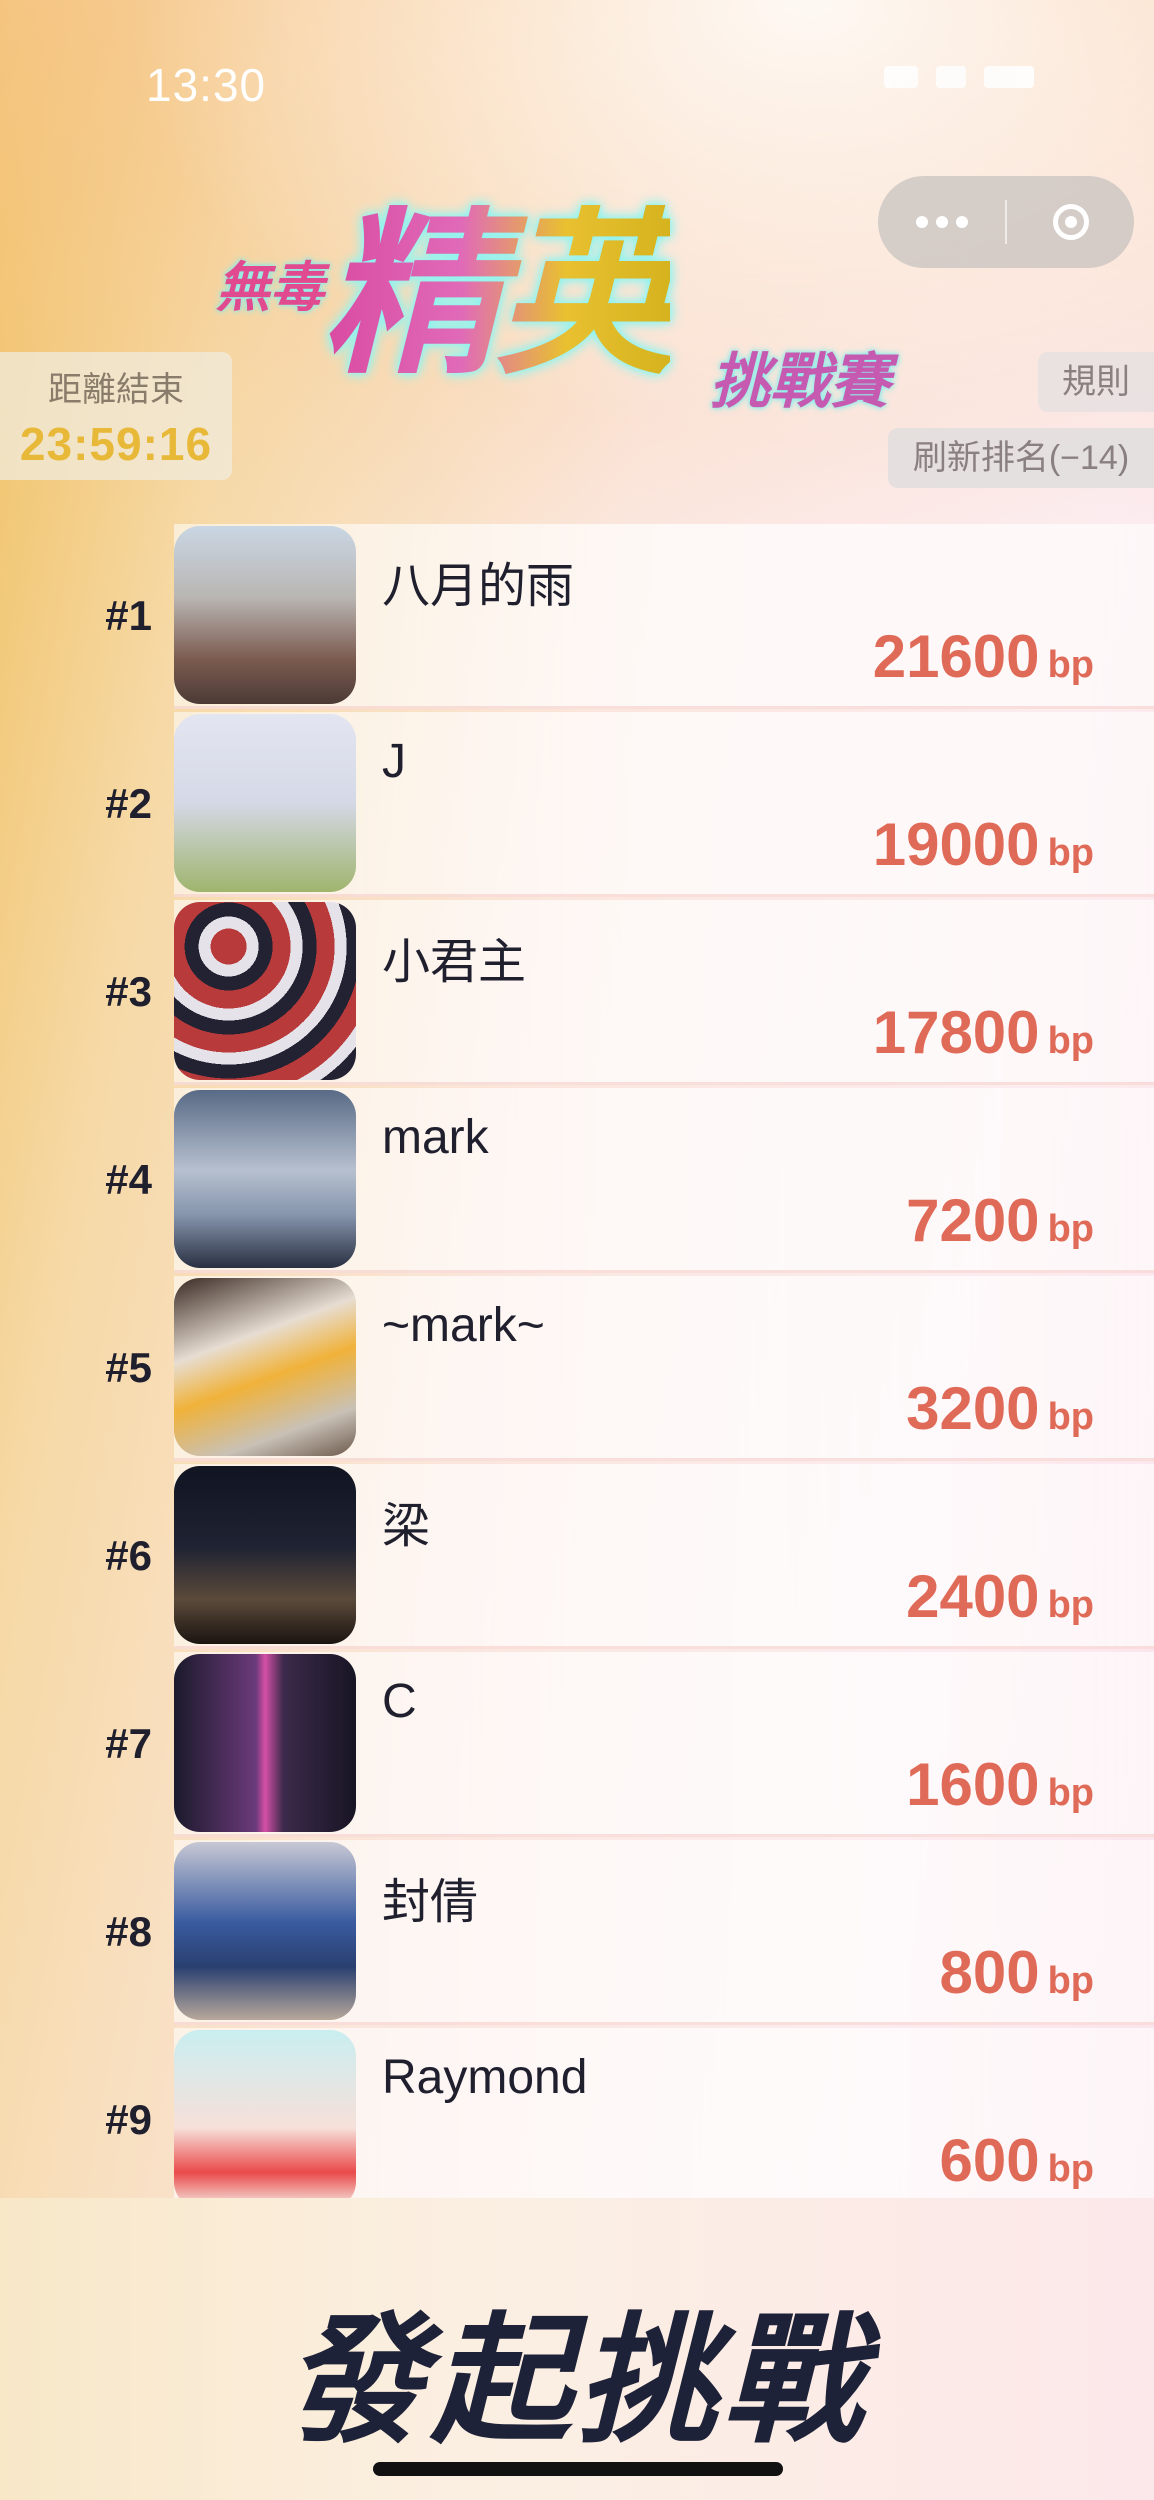 The width and height of the screenshot is (1154, 2500). I want to click on countdown-time: 23:59:16, so click(116, 444).